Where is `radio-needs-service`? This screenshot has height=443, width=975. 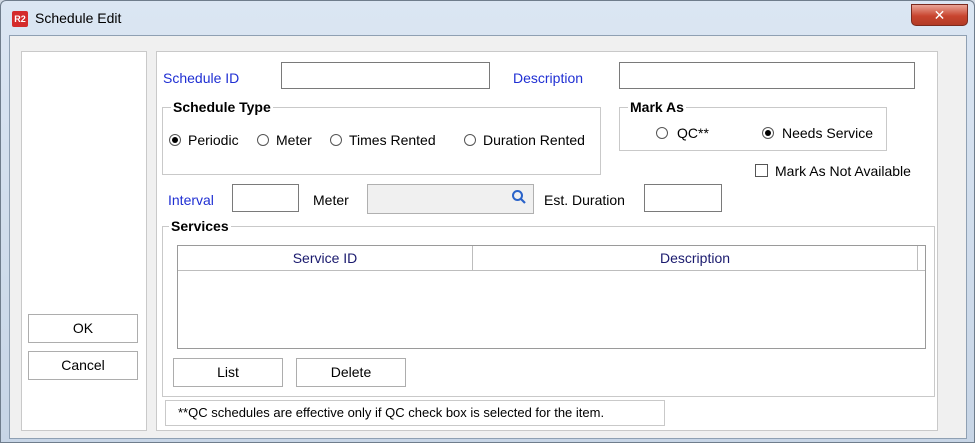
radio-needs-service is located at coordinates (768, 133).